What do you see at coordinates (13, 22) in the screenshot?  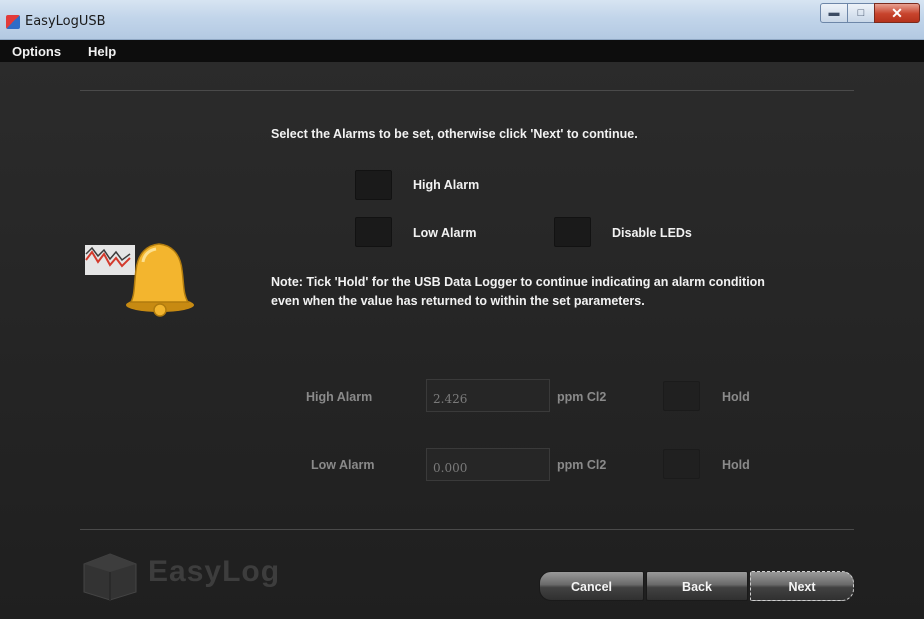 I see `app-icon` at bounding box center [13, 22].